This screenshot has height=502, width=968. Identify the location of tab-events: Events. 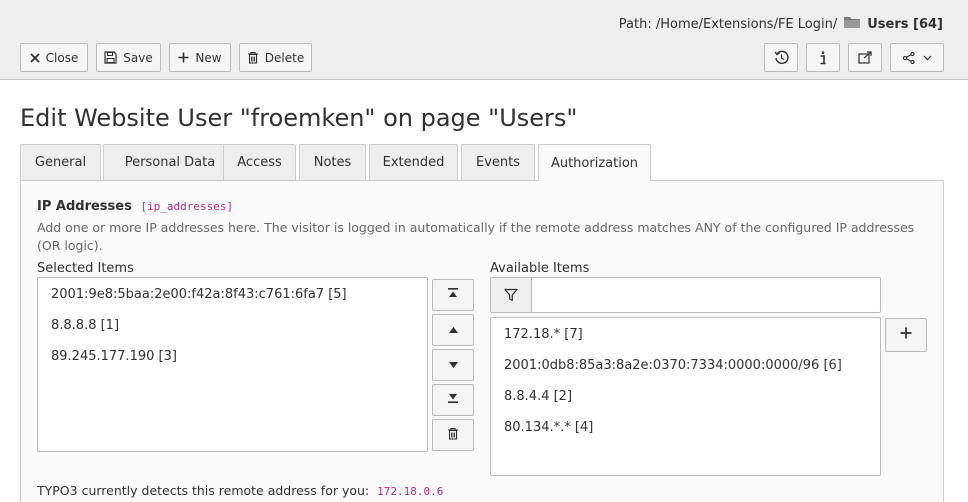
(498, 162).